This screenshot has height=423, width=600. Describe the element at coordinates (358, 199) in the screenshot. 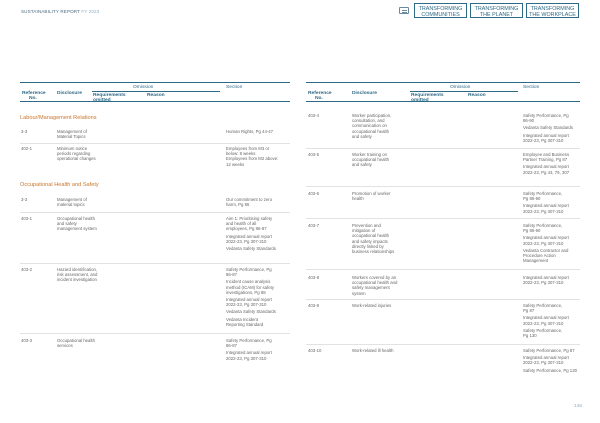

I see `text-line: health` at that location.